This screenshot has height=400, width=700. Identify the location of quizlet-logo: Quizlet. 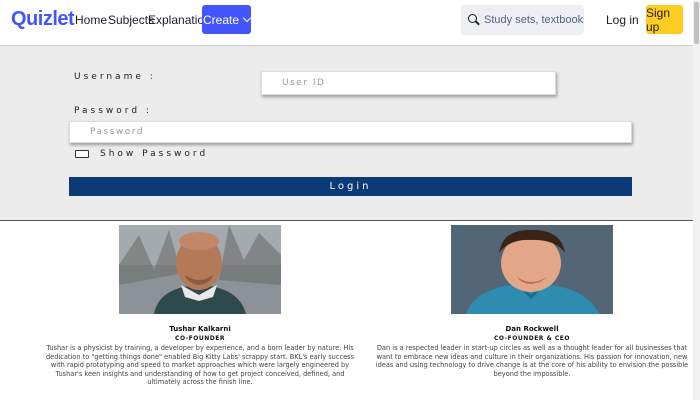
(43, 19).